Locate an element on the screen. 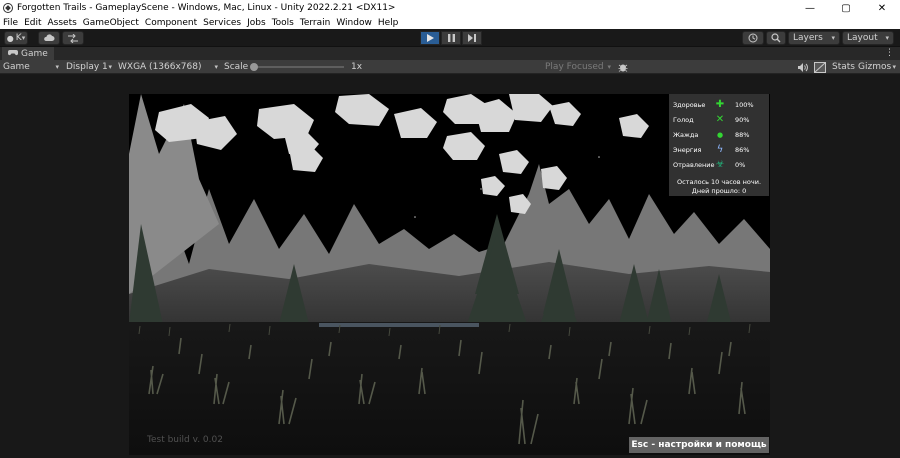  unity-logo-icon is located at coordinates (8, 8).